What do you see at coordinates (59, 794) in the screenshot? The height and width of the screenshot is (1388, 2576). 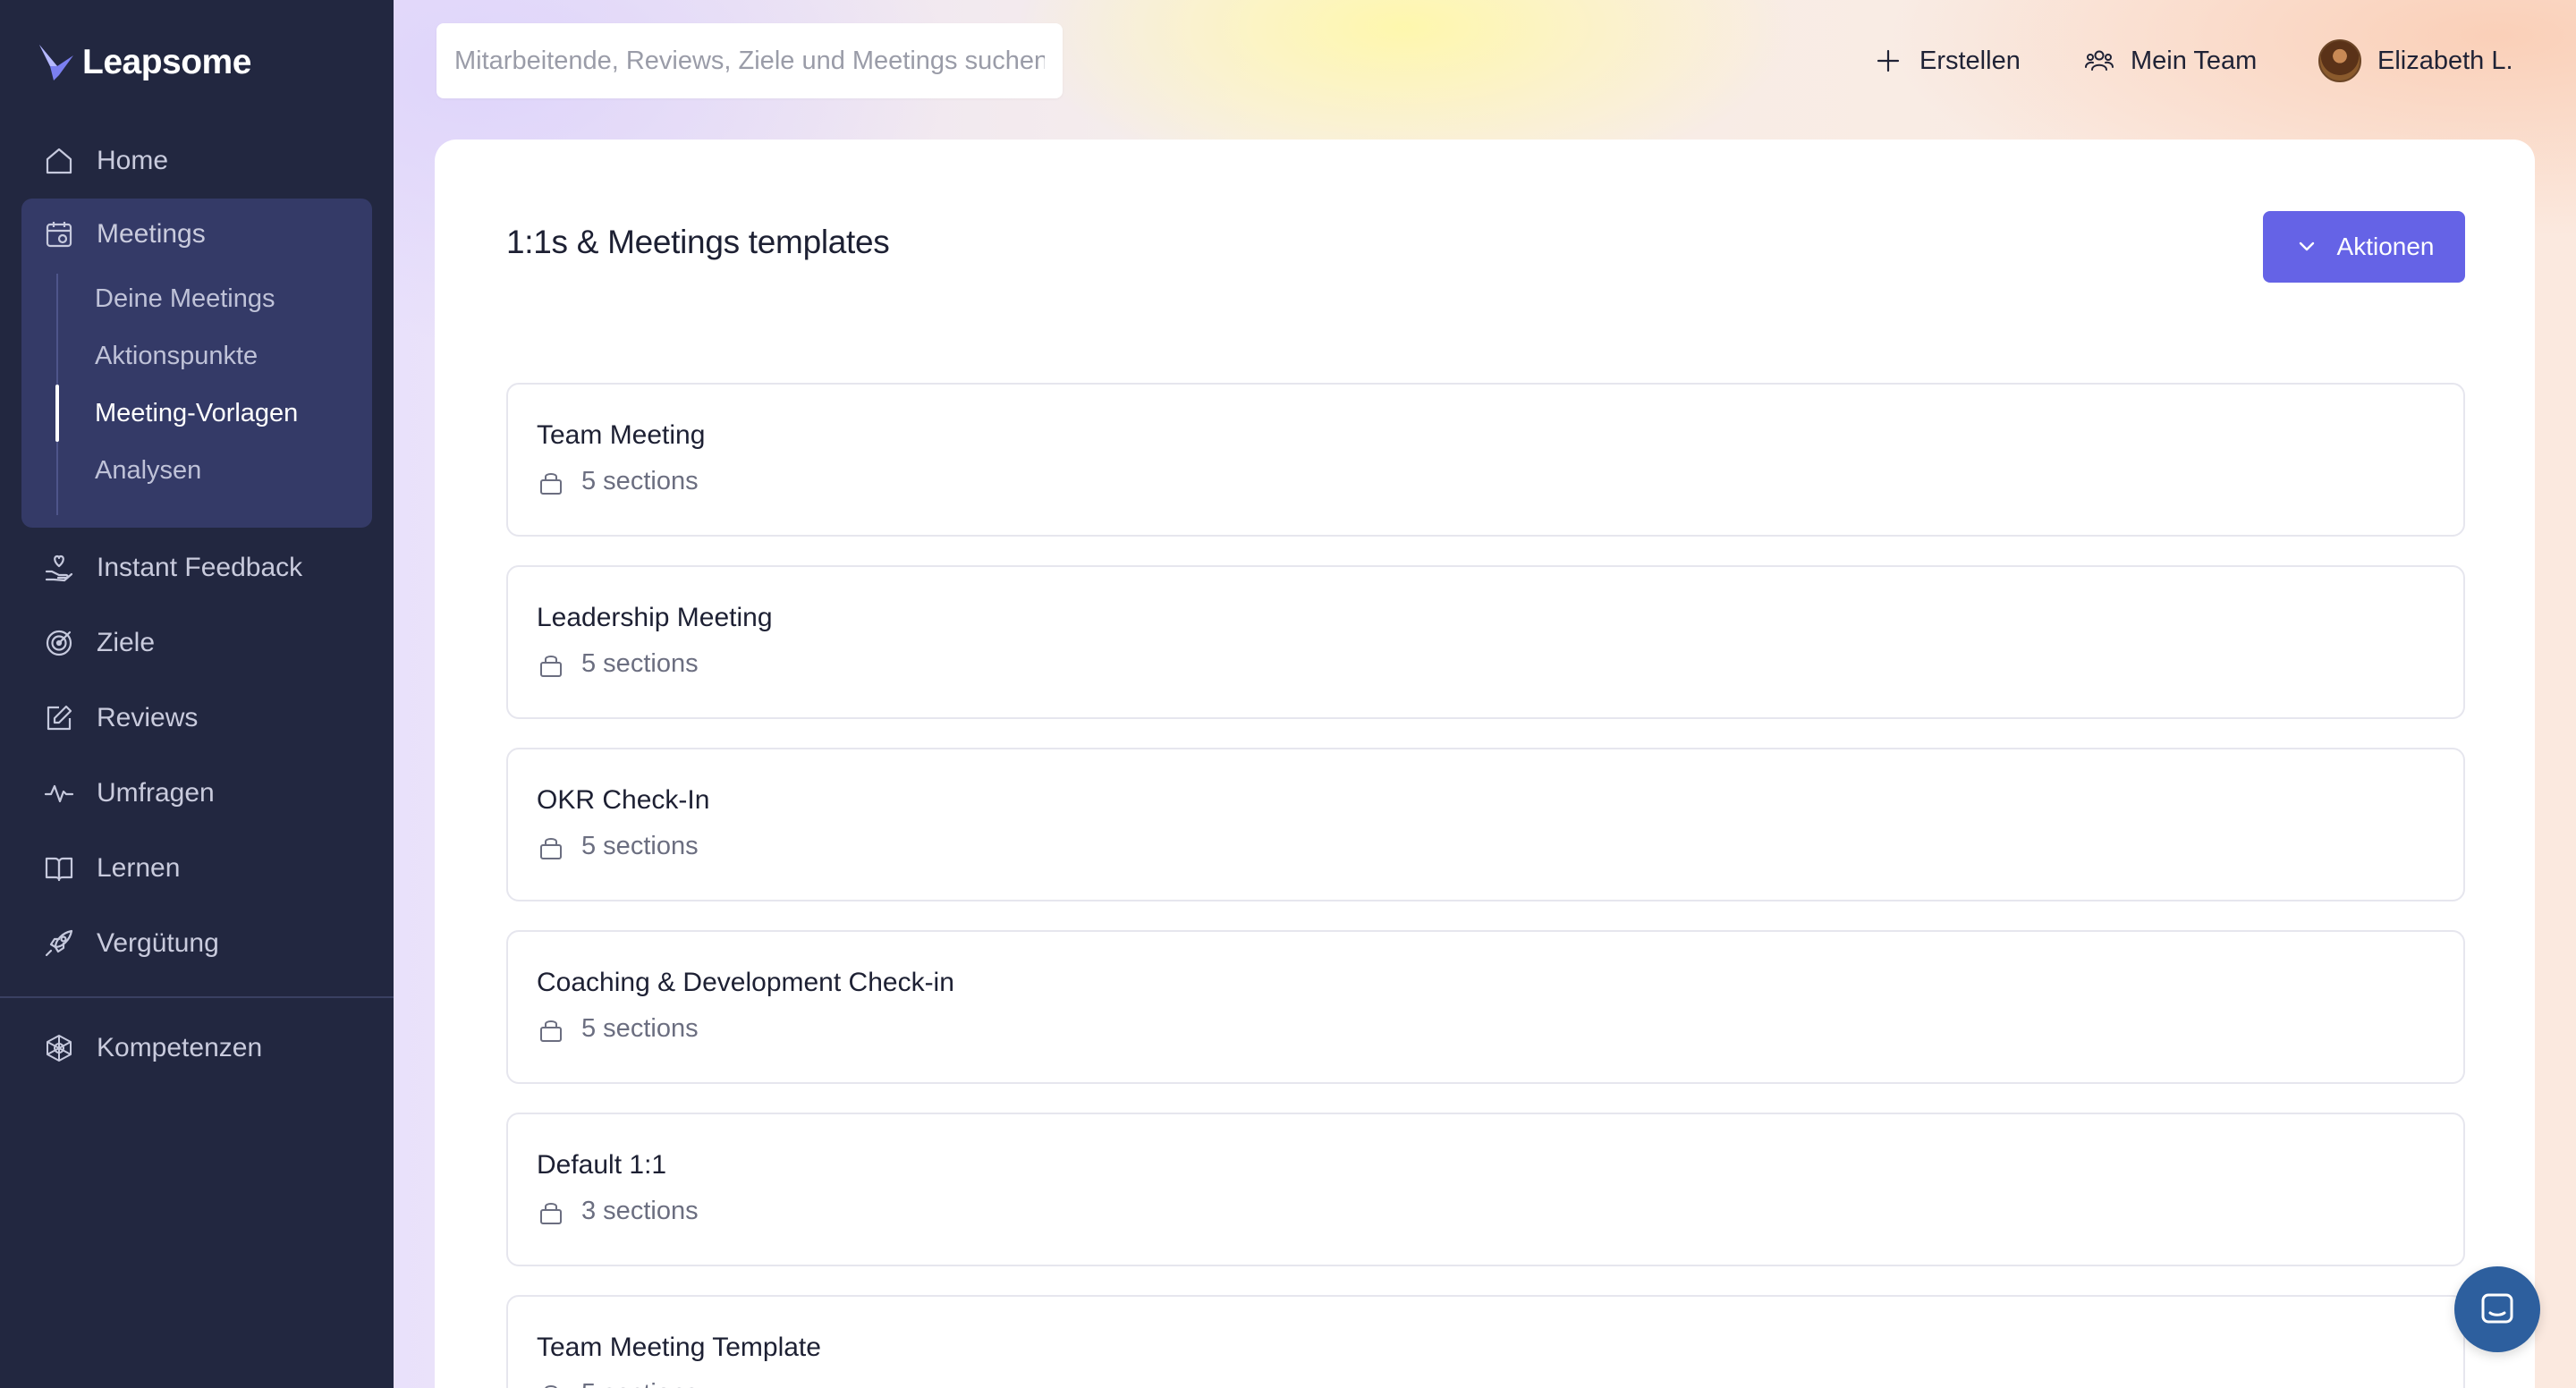 I see `pulse-icon` at bounding box center [59, 794].